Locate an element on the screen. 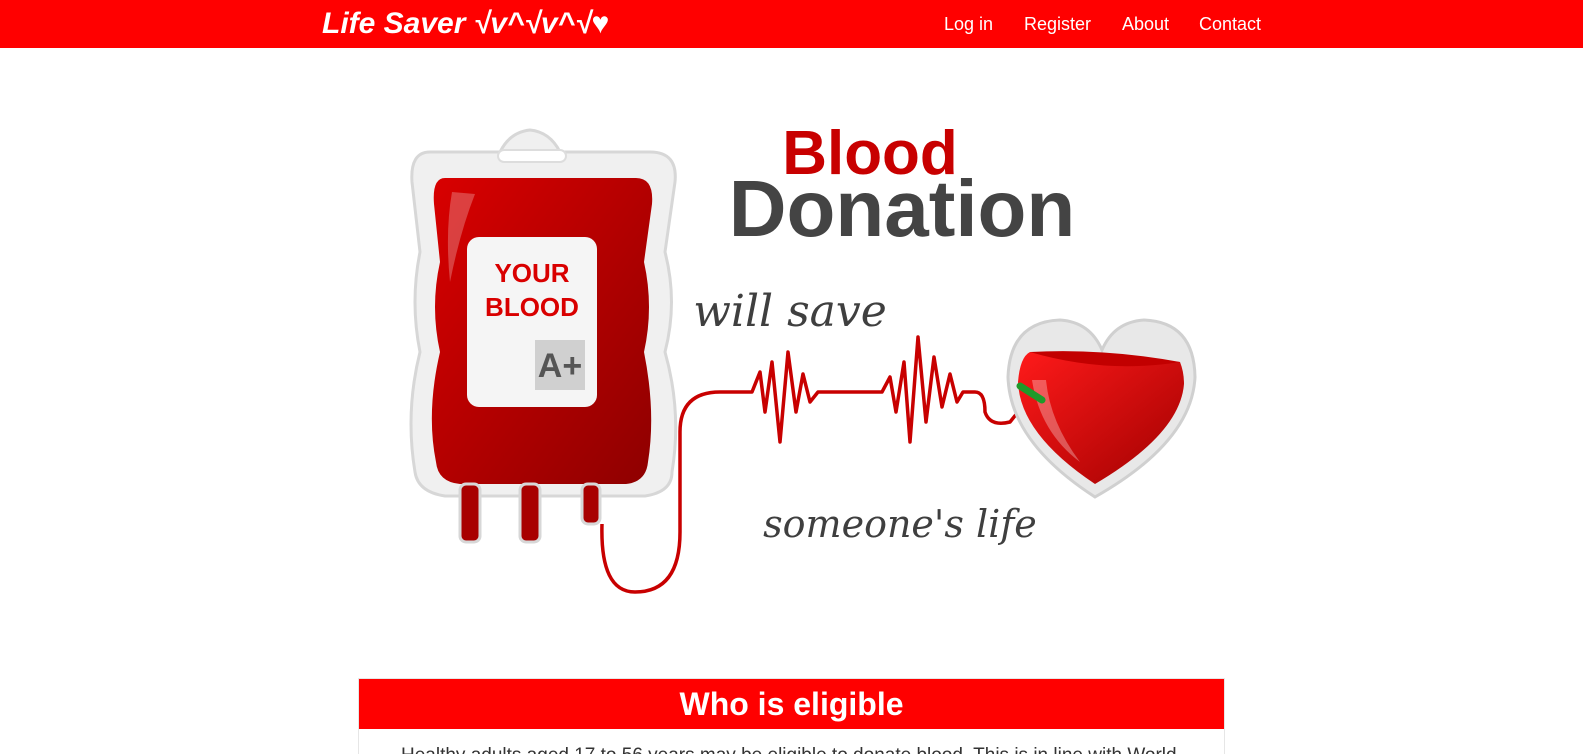 This screenshot has height=754, width=1583. nav-register-link: Register is located at coordinates (1057, 24).